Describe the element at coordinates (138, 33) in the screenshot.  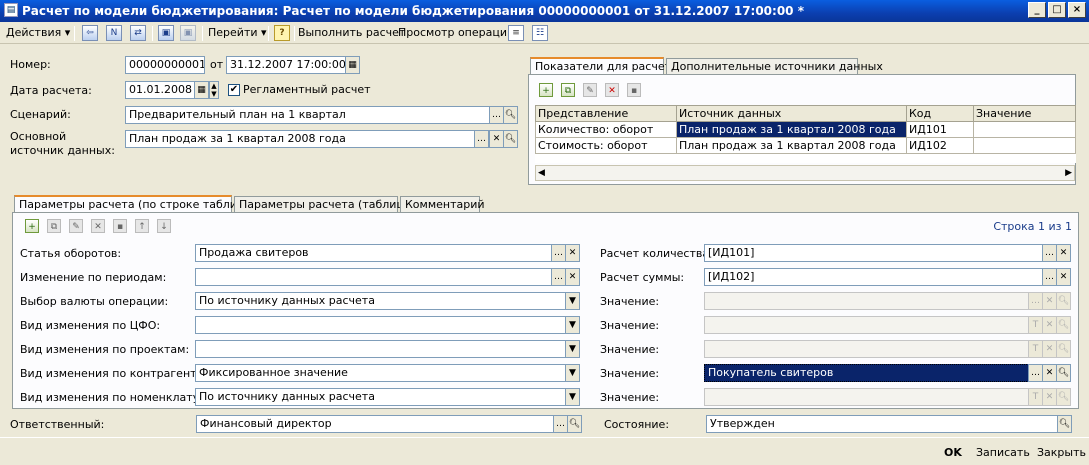
I see `refresh-icon: ⇄` at that location.